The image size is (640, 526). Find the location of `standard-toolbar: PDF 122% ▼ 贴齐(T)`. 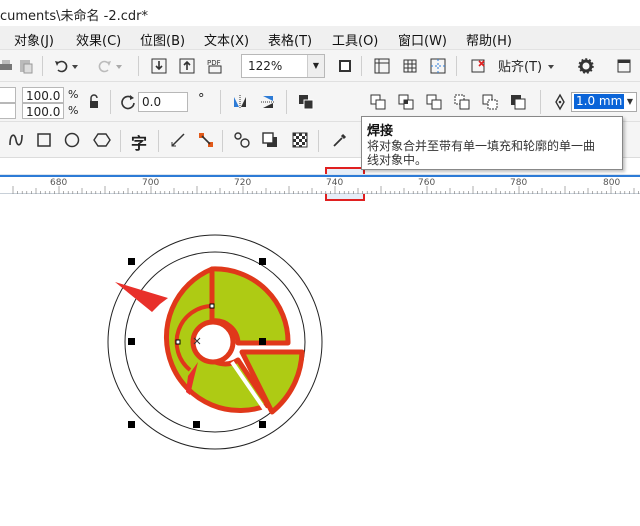

standard-toolbar: PDF 122% ▼ 贴齐(T) is located at coordinates (320, 66).